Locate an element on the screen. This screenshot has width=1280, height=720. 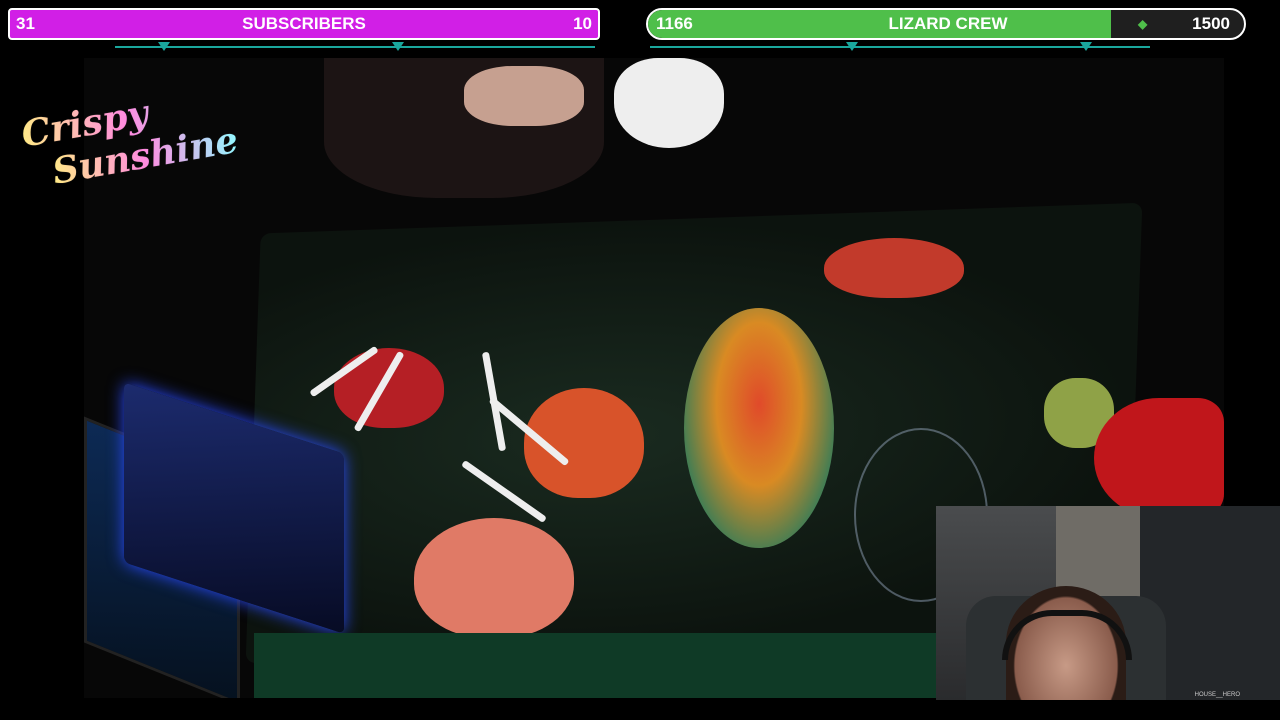
facecam-feed: HOUSE__HERO is located at coordinates (1108, 603).